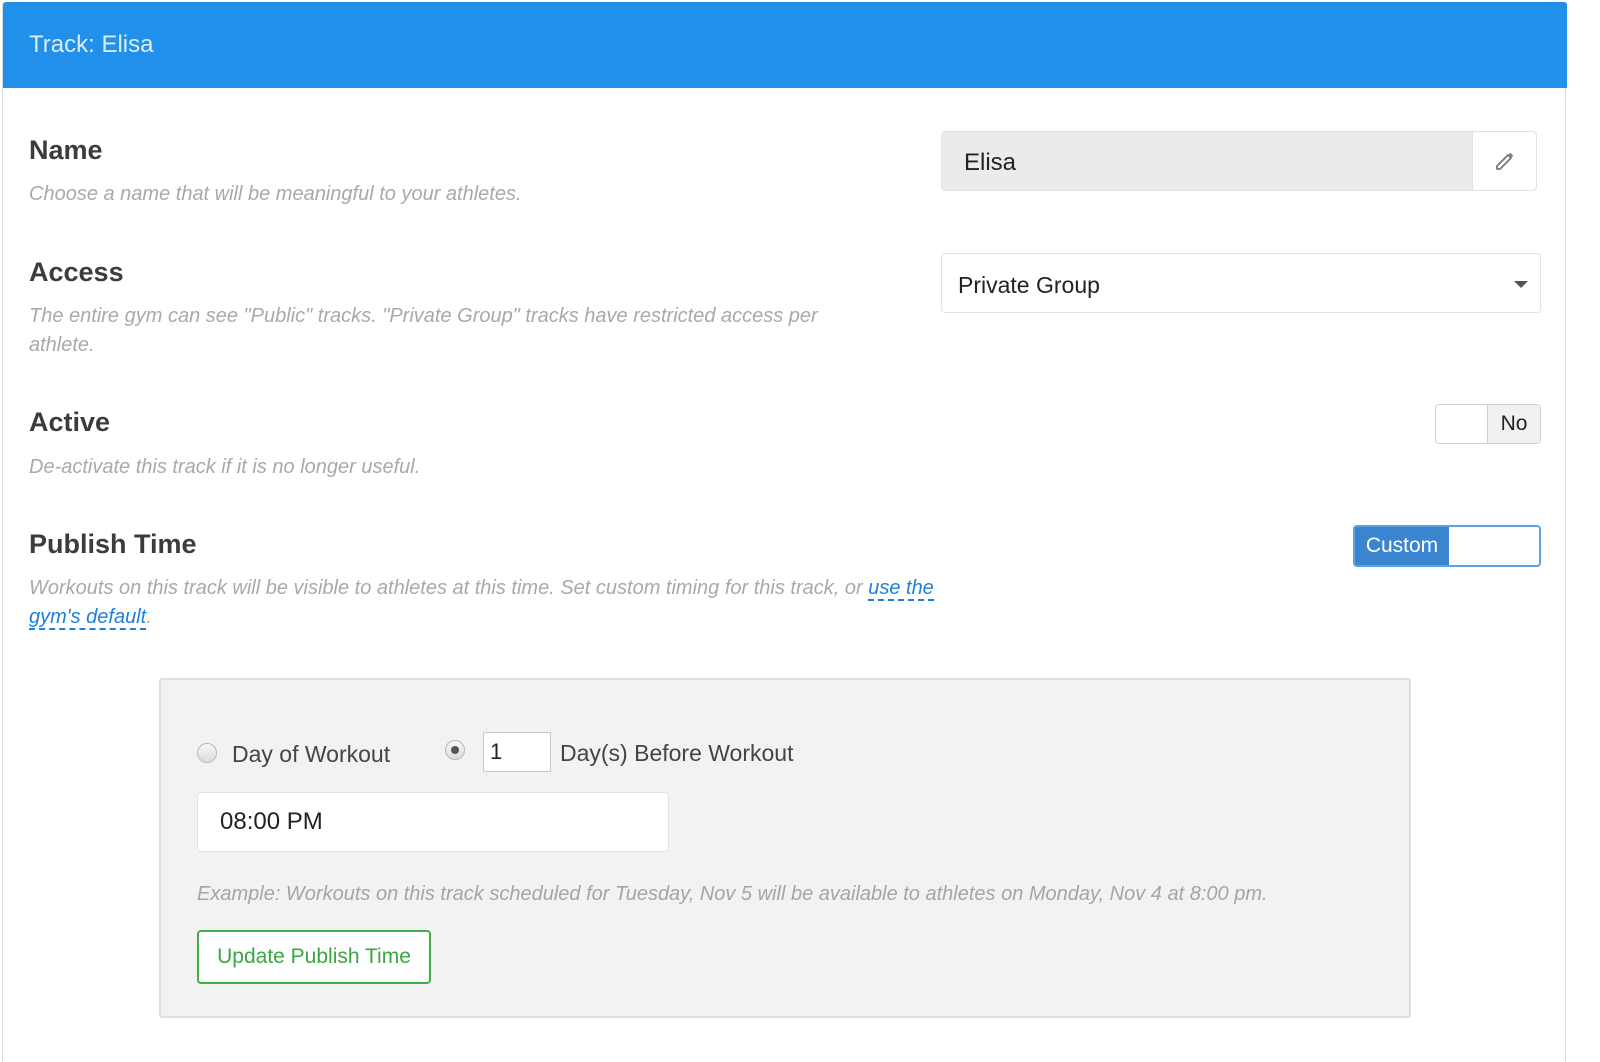 Image resolution: width=1600 pixels, height=1062 pixels. Describe the element at coordinates (113, 544) in the screenshot. I see `publish-title: Publish Time` at that location.